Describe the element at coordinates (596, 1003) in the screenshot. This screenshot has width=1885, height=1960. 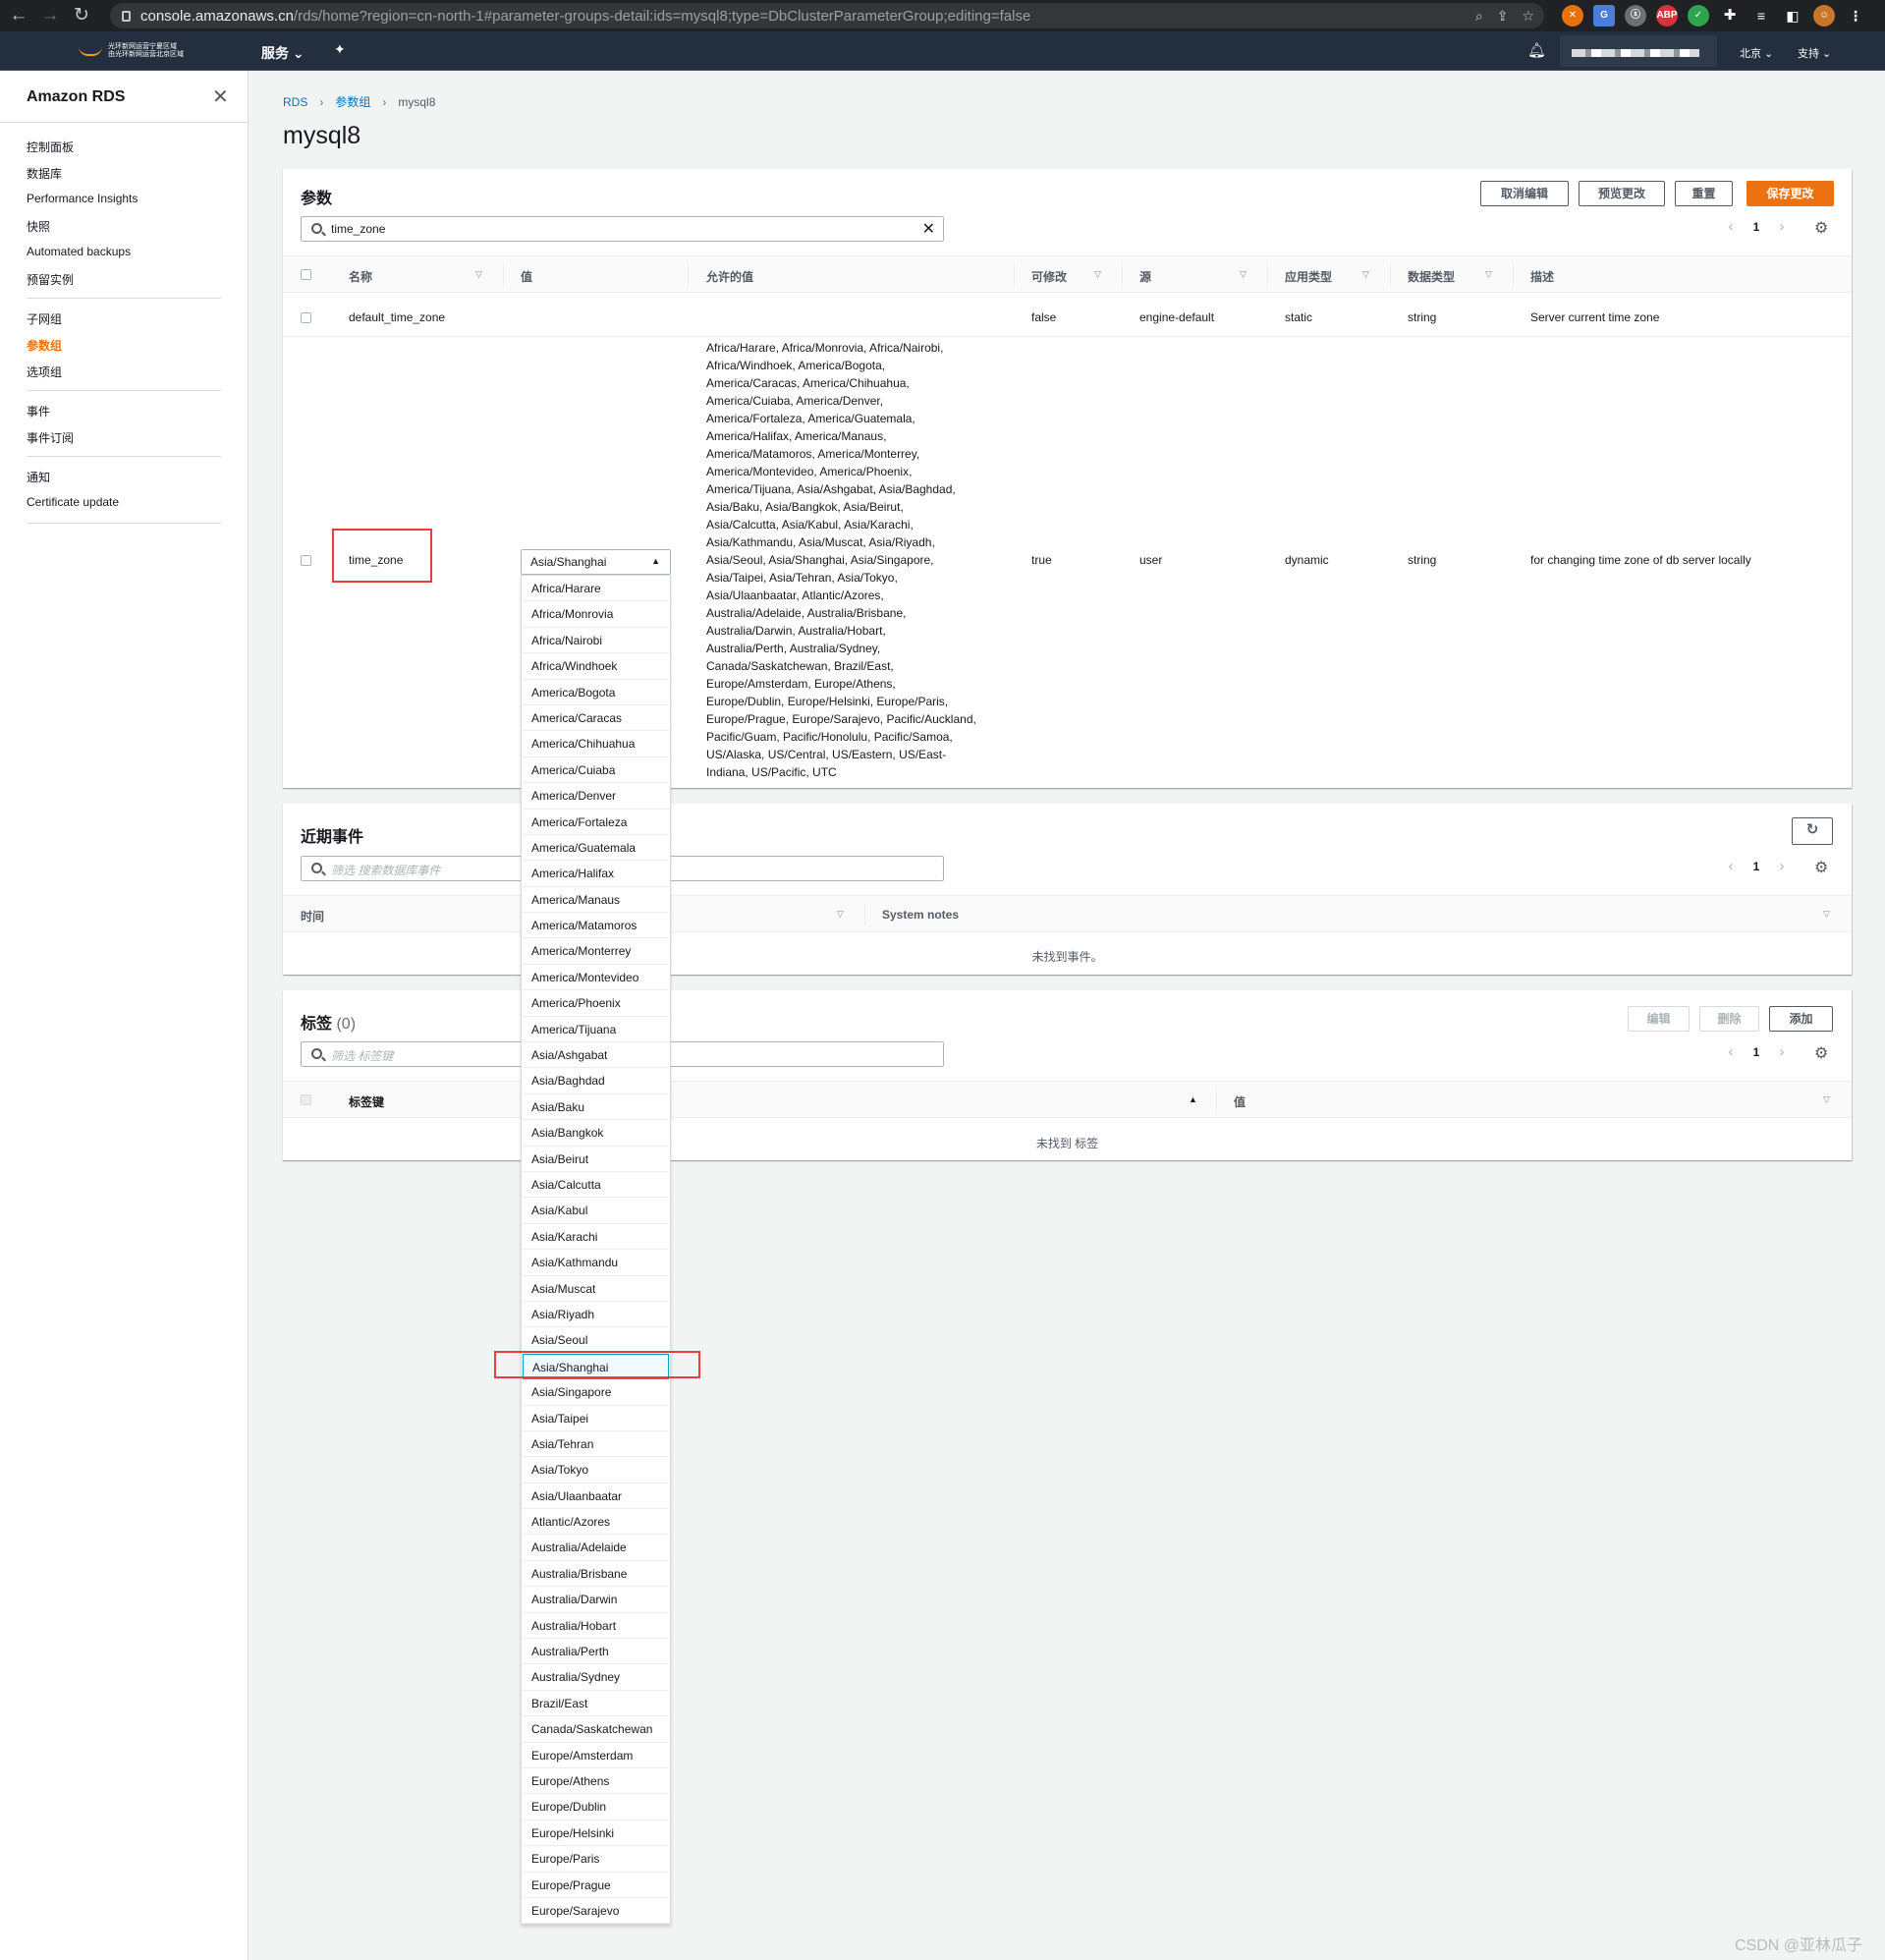
I see `dropdown-option: America/Phoenix` at that location.